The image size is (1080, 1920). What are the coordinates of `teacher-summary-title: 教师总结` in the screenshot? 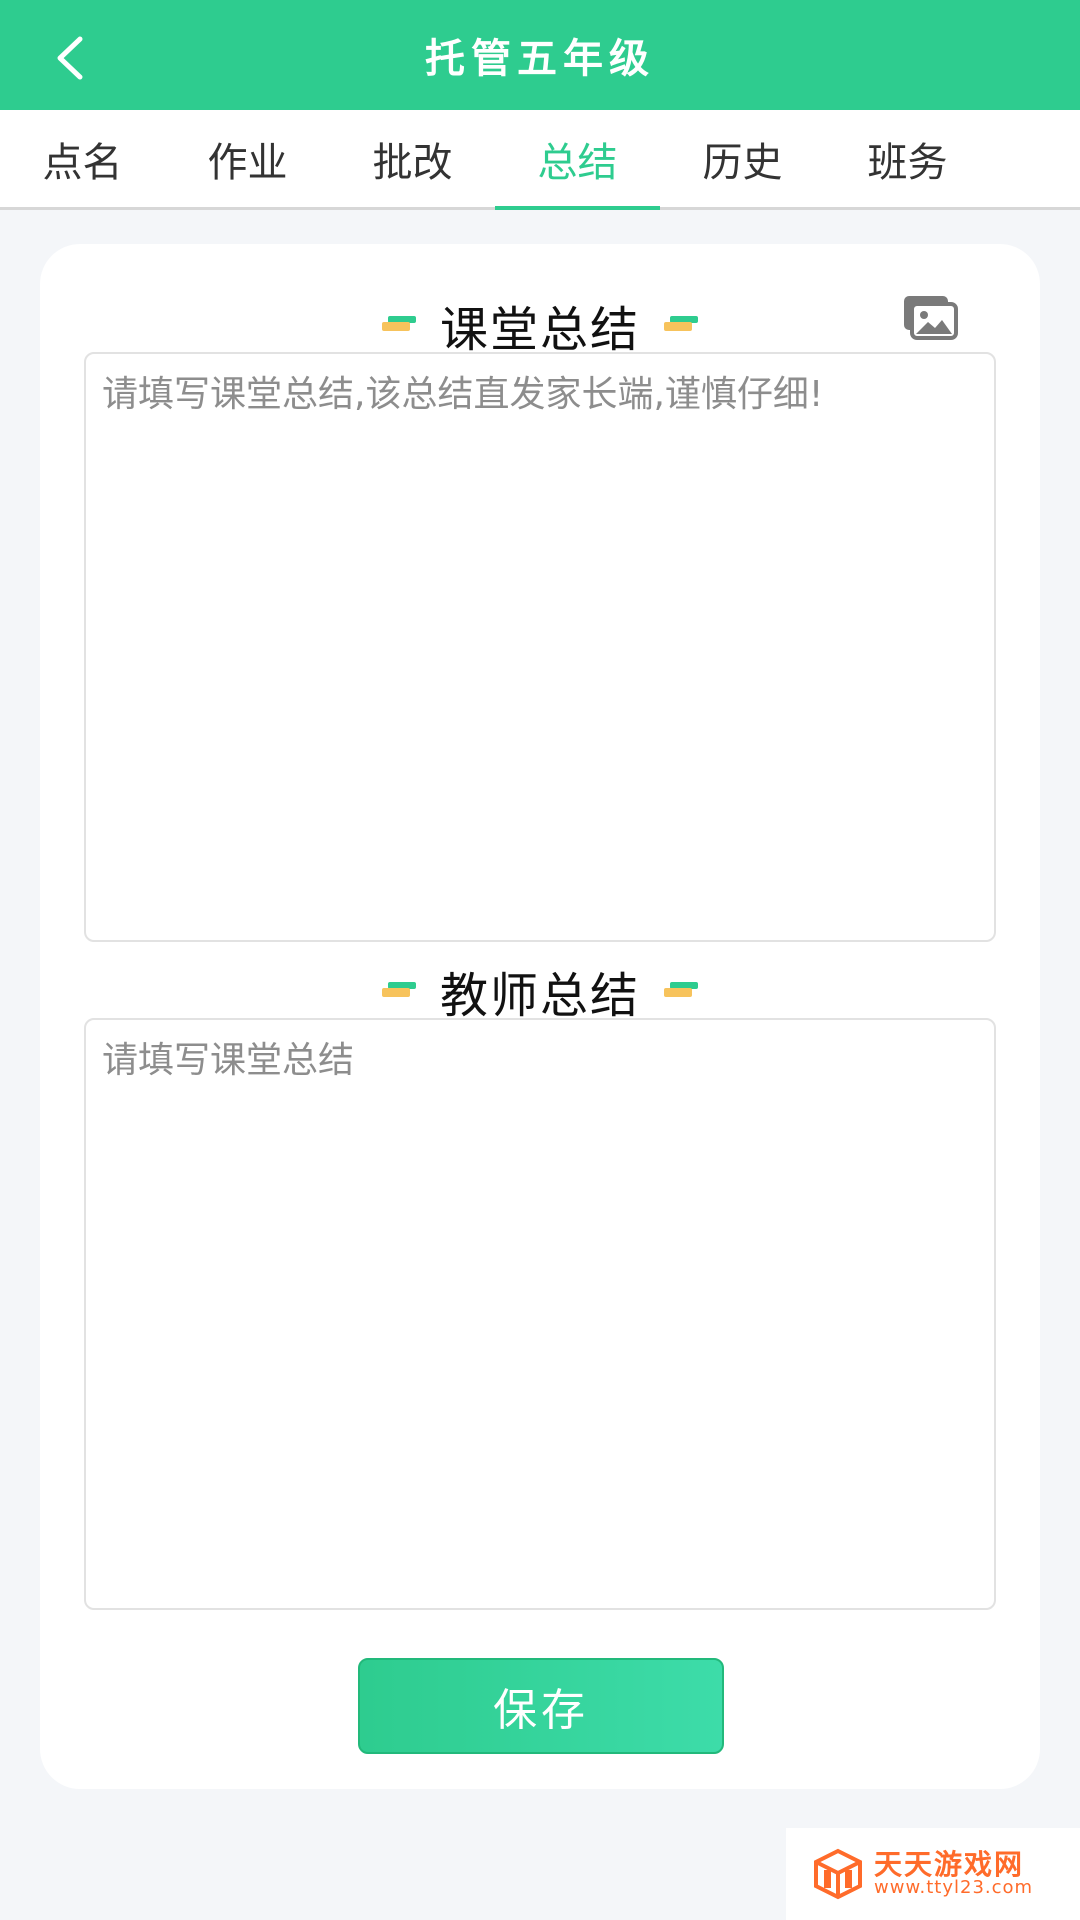 It's located at (539, 996).